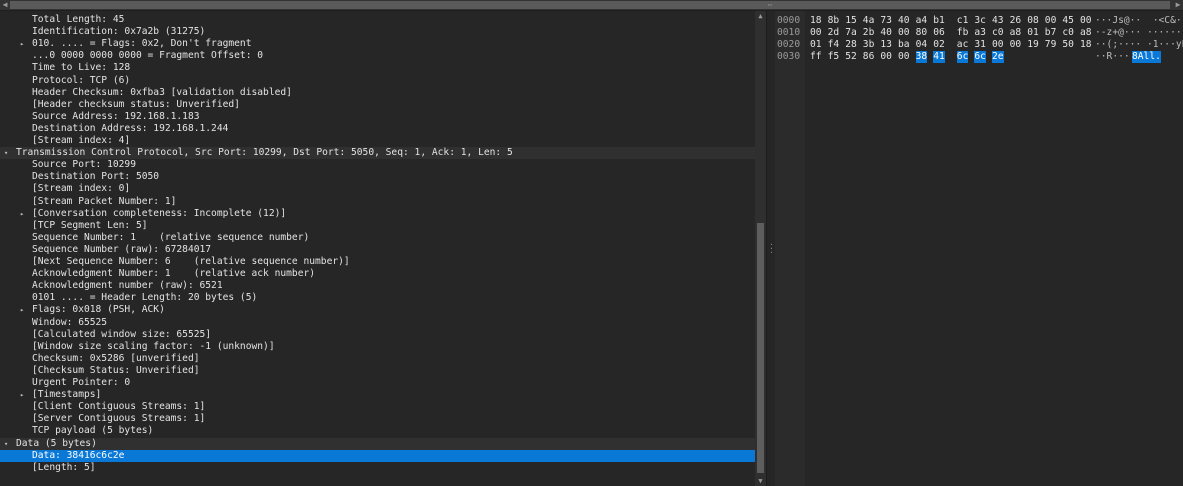  I want to click on details-vertical-scrollbar: ▲ ▼, so click(760, 248).